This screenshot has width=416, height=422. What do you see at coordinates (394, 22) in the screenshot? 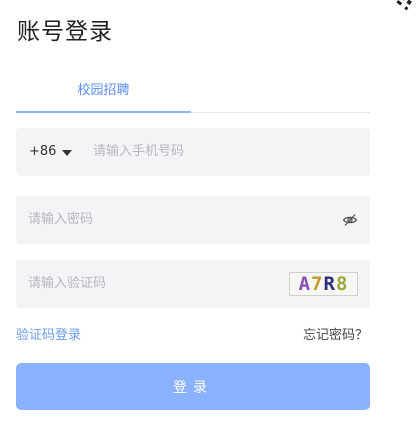
I see `qr-code-icon` at bounding box center [394, 22].